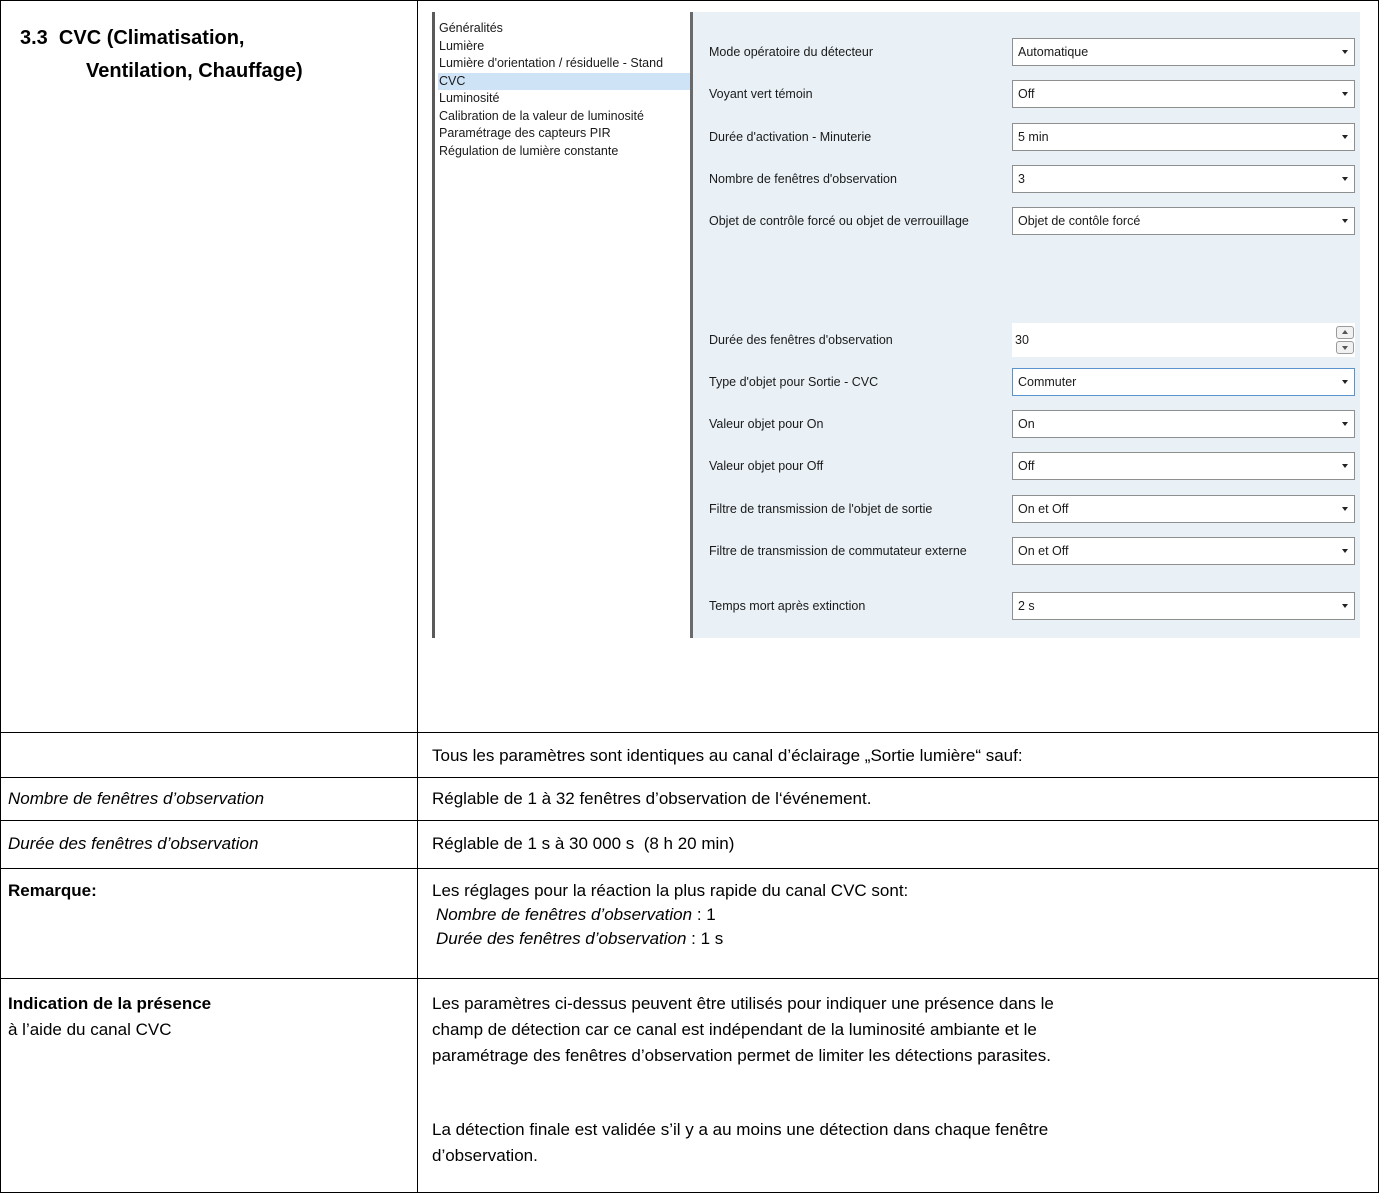 The width and height of the screenshot is (1381, 1193). Describe the element at coordinates (801, 340) in the screenshot. I see `parameter-label: Durée des fenêtres d'observation` at that location.